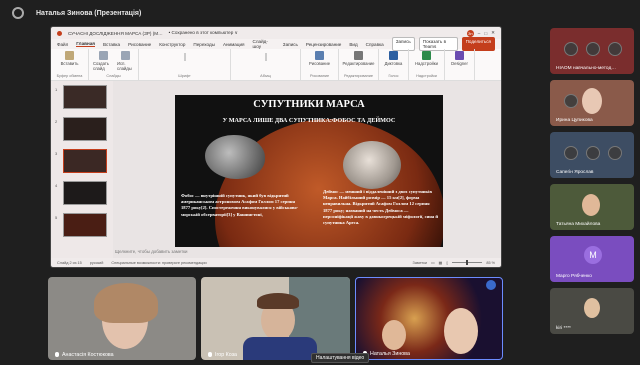  I want to click on slide-thumbnail: 5, so click(81, 225).